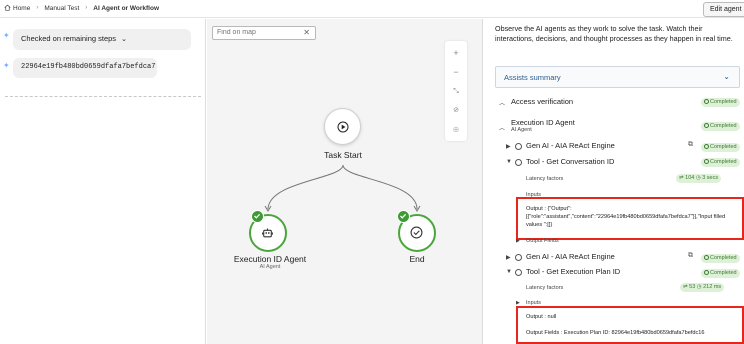 This screenshot has width=744, height=344. What do you see at coordinates (699, 178) in the screenshot?
I see `latency-badge: ⇌ 104 ◷ 3 secs` at bounding box center [699, 178].